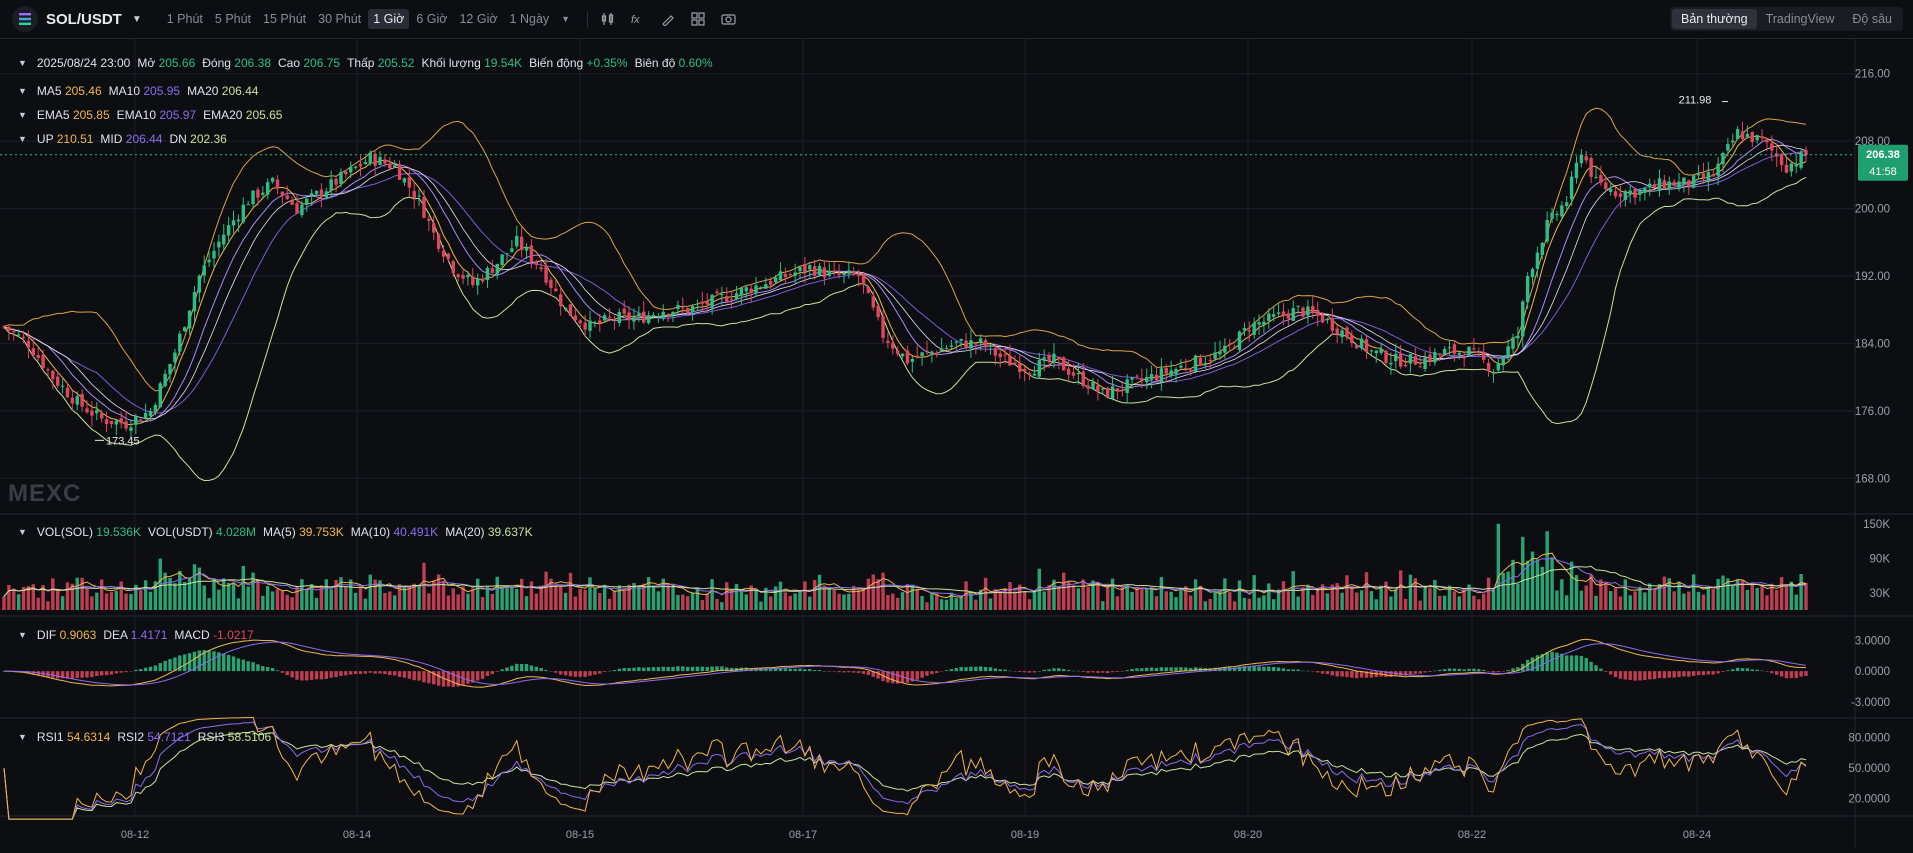  I want to click on draw-icon, so click(668, 19).